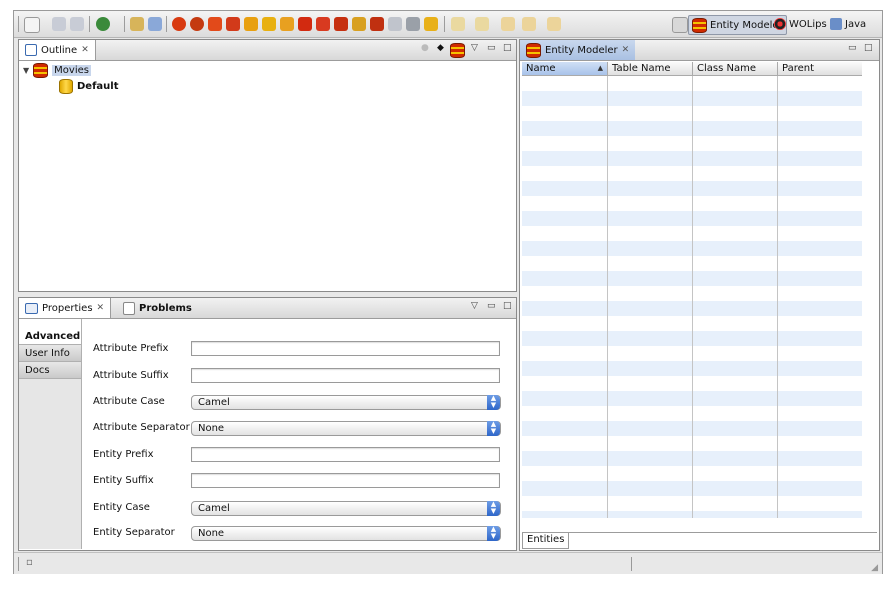 The image size is (894, 592). I want to click on last-edit-icon, so click(508, 24).